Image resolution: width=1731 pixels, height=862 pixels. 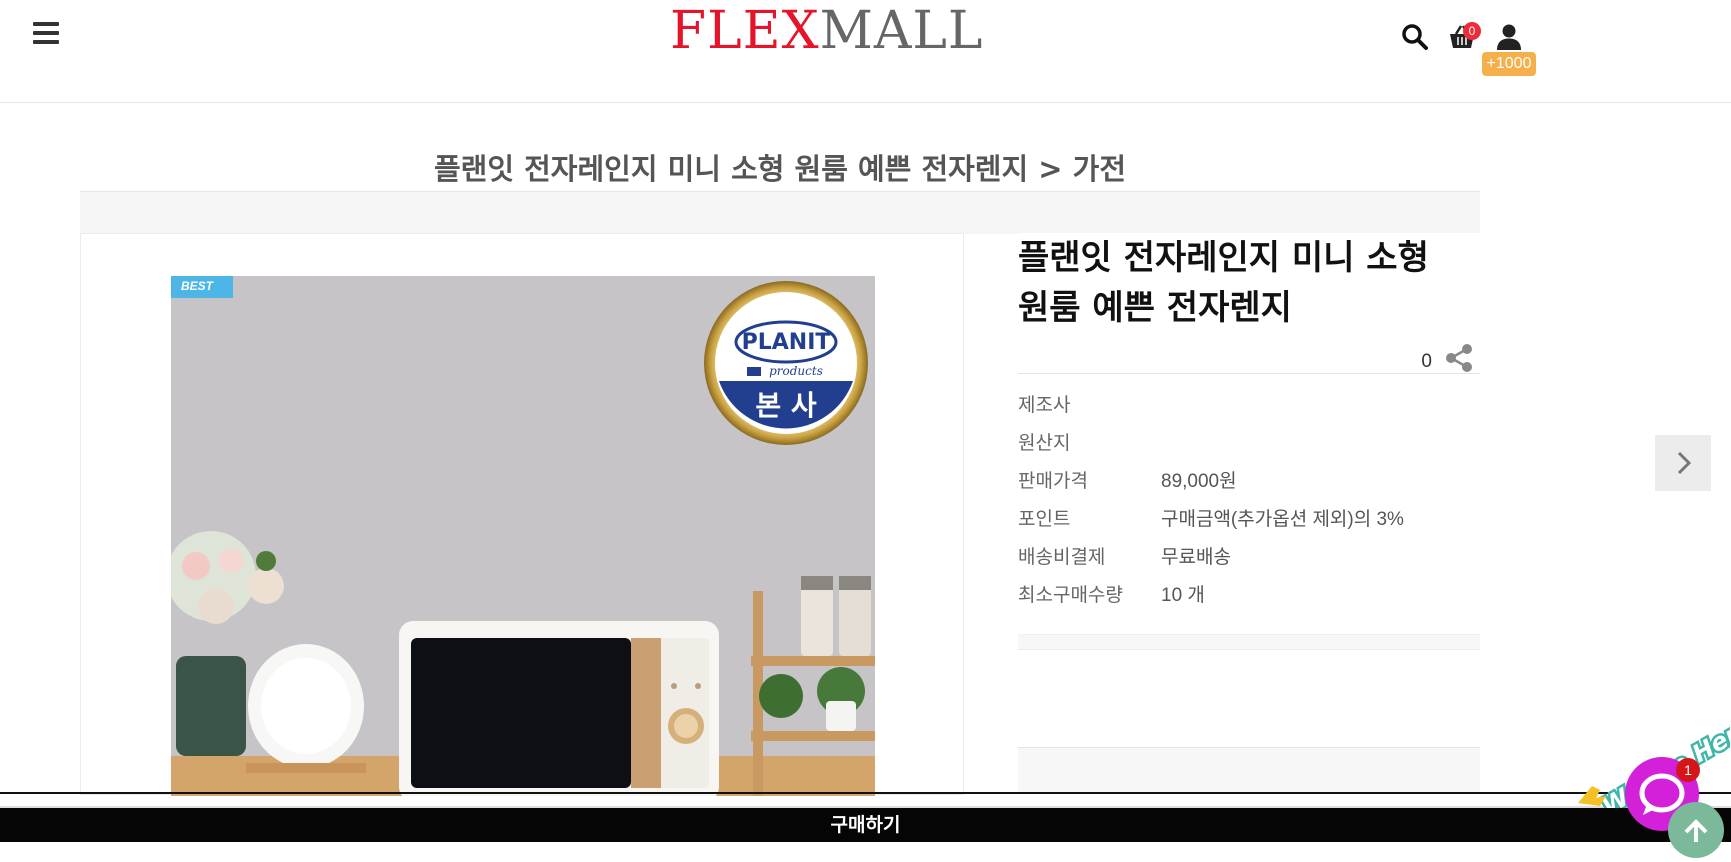 What do you see at coordinates (1249, 441) in the screenshot?
I see `spec-row-origin: 원산지` at bounding box center [1249, 441].